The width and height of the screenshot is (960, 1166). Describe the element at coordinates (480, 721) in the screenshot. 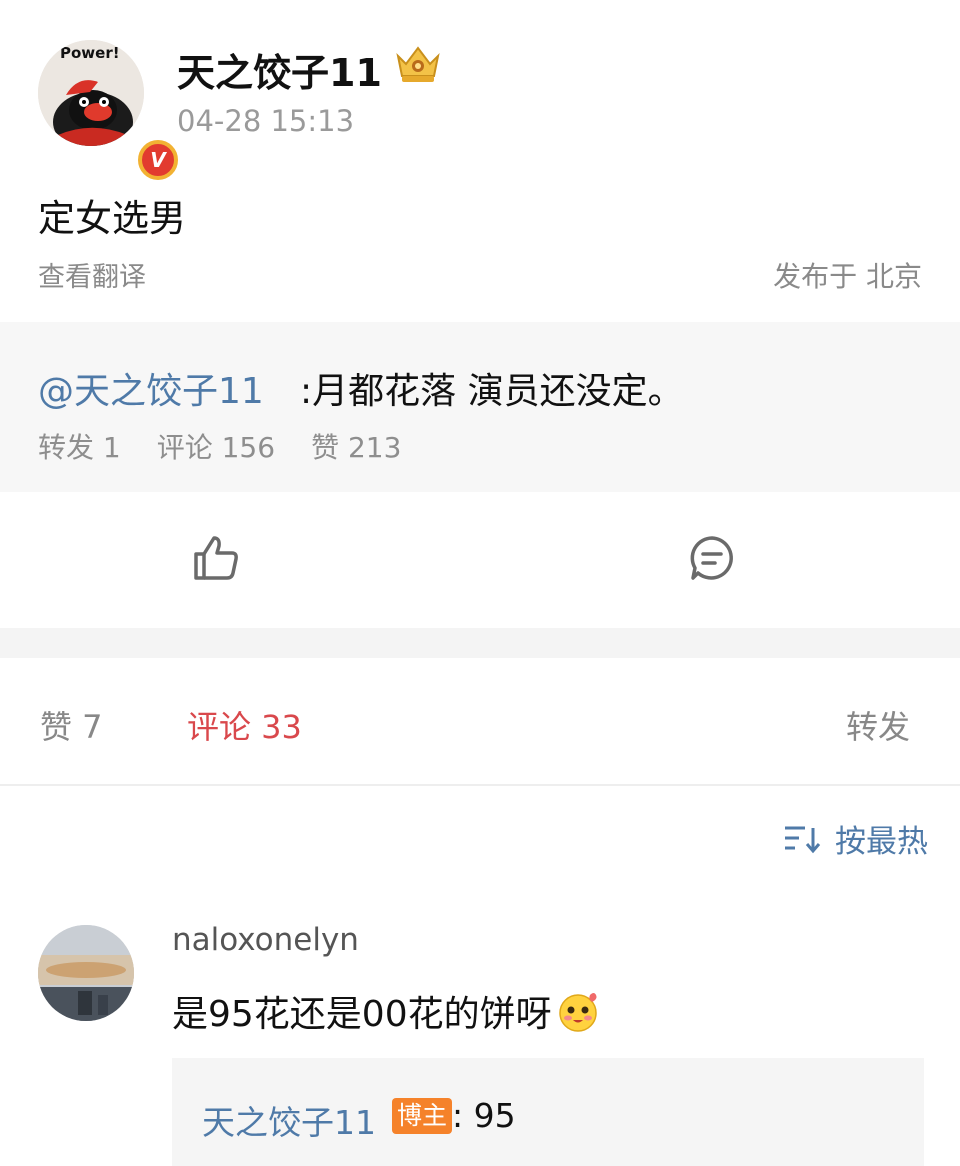

I see `interaction-tabs: 赞 7 评论 33 转发` at that location.